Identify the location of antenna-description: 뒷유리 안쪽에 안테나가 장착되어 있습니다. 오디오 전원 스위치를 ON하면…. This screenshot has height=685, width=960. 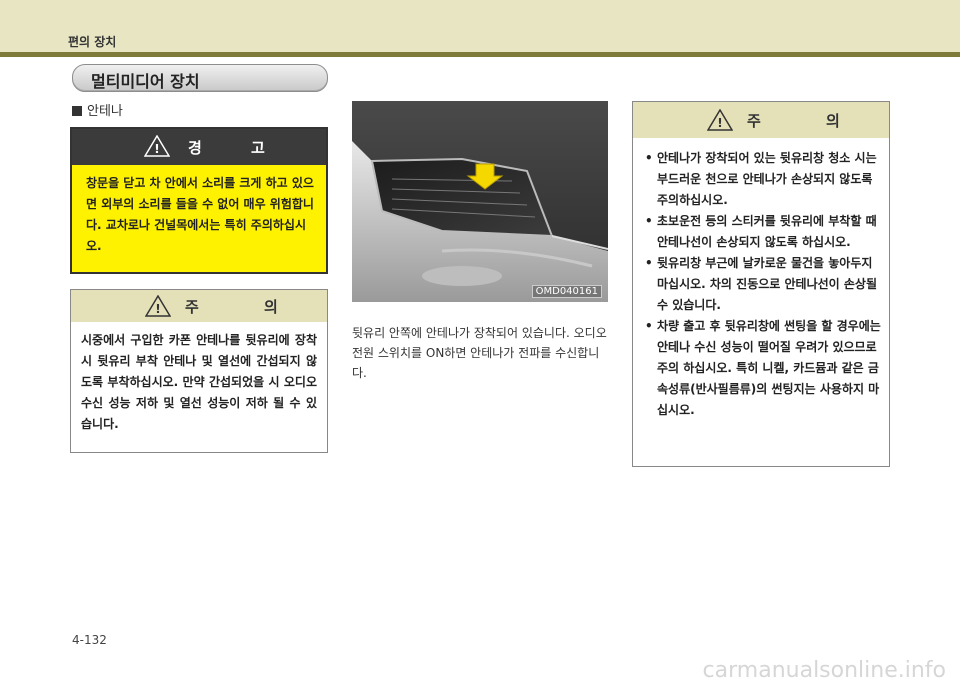
(479, 353).